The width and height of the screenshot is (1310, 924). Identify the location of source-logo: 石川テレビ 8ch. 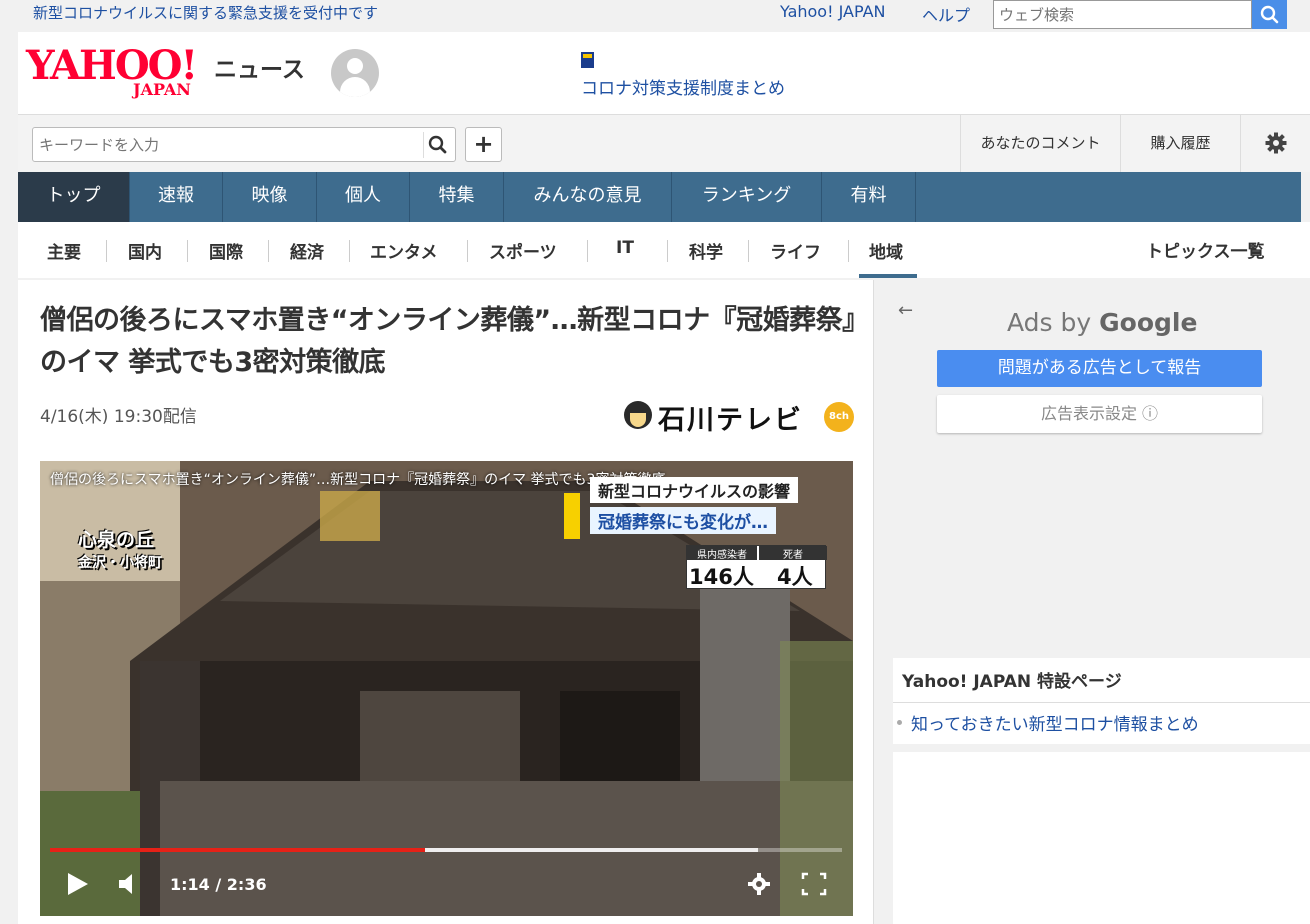
(739, 417).